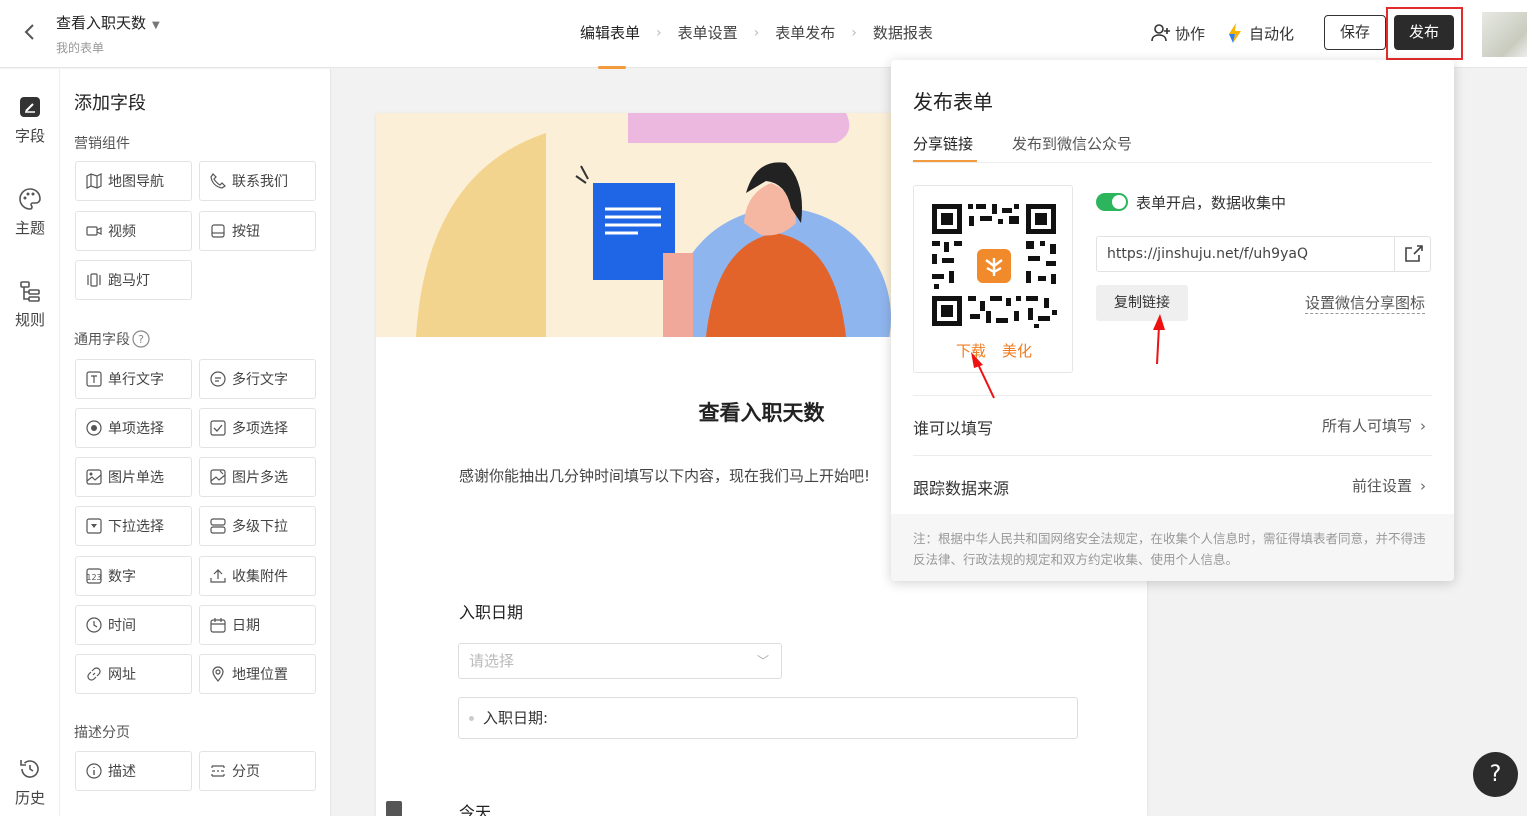  What do you see at coordinates (762, 661) in the screenshot?
I see `chevron-down-icon: ﹀` at bounding box center [762, 661].